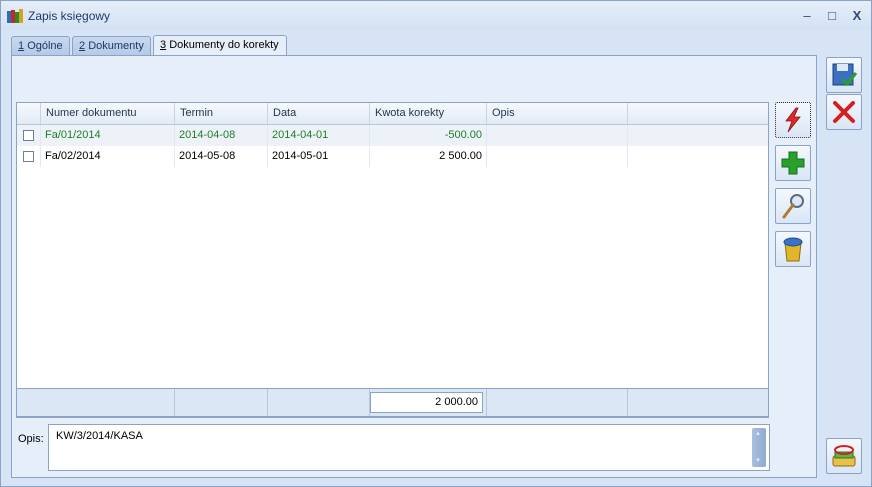  Describe the element at coordinates (319, 156) in the screenshot. I see `cell-data: 2014-05-01` at that location.